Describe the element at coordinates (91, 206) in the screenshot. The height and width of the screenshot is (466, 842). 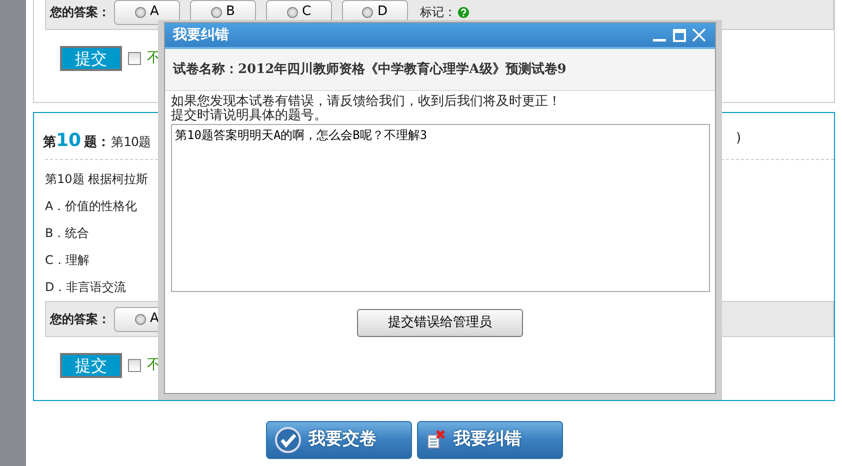
I see `option-text: A．价值的性格化` at that location.